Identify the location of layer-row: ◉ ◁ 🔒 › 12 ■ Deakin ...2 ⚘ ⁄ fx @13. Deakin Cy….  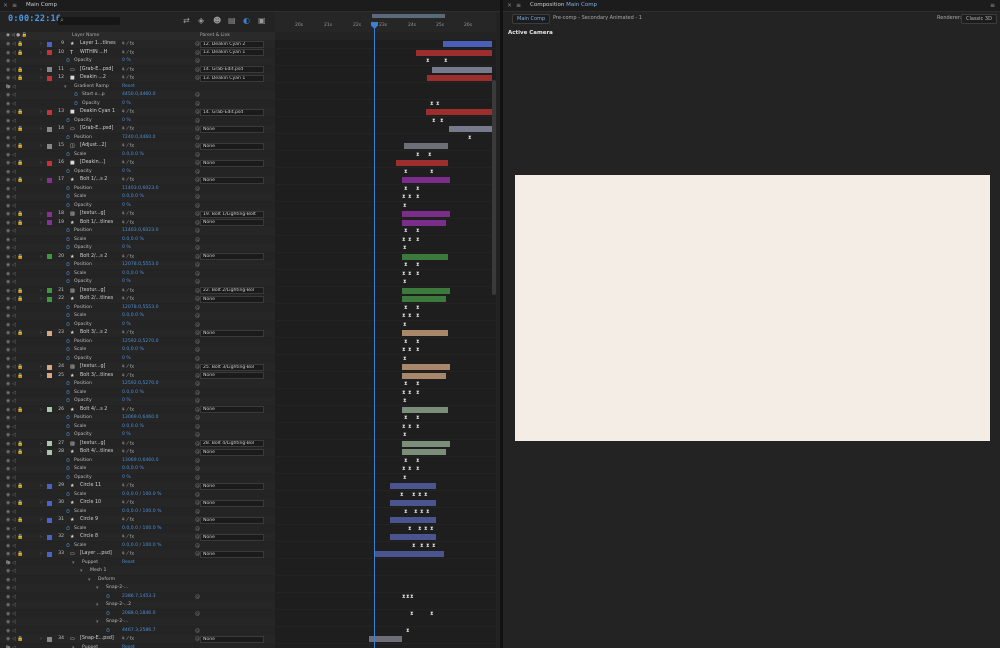
(248, 78).